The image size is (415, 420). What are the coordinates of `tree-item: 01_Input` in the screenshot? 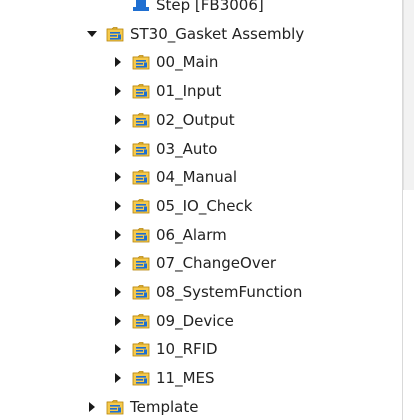 It's located at (207, 91).